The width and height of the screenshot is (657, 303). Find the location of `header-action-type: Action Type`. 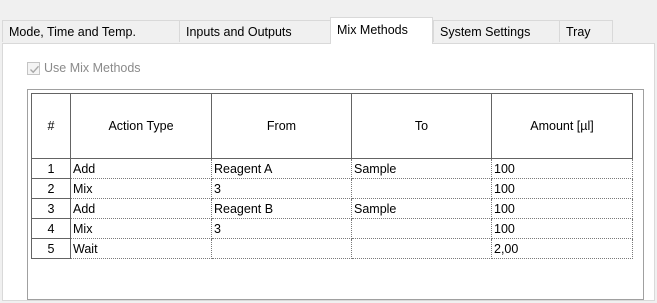

header-action-type: Action Type is located at coordinates (141, 126).